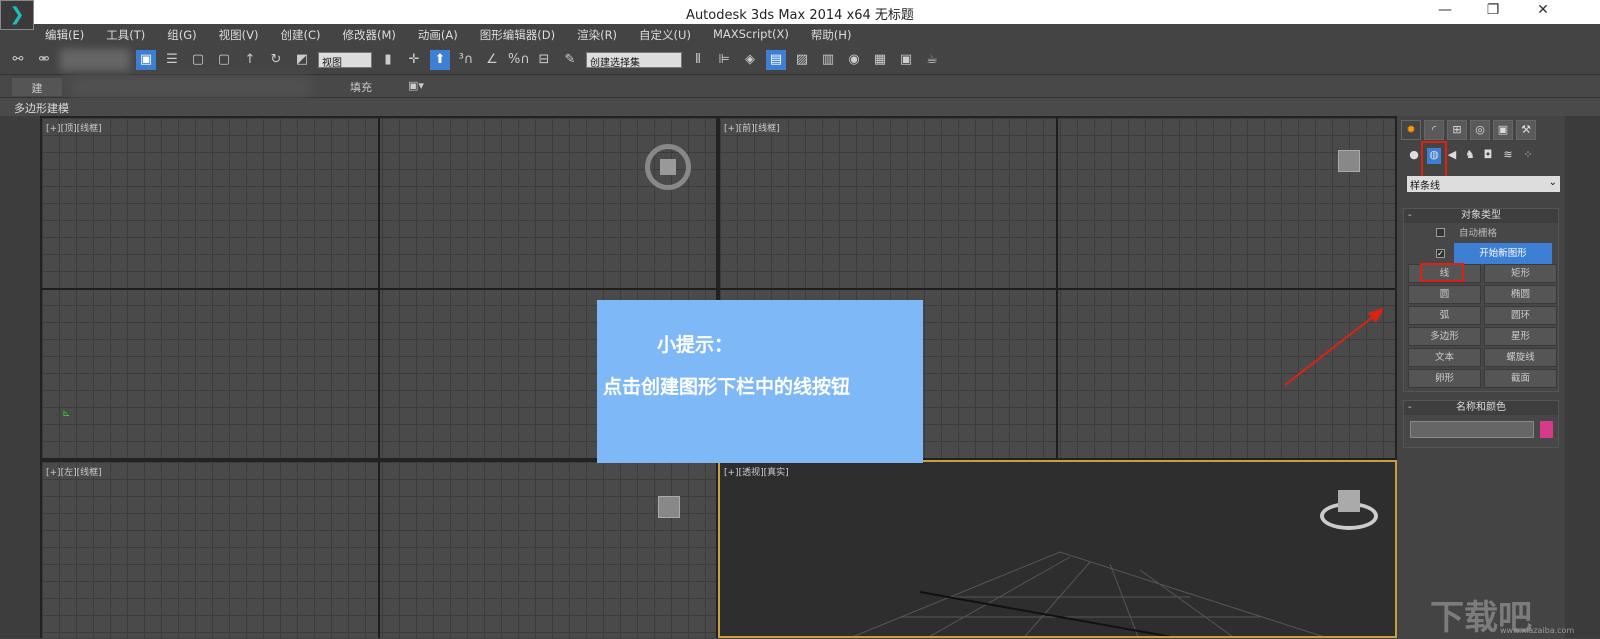  I want to click on utilities-tab-icon: ⚒, so click(1526, 130).